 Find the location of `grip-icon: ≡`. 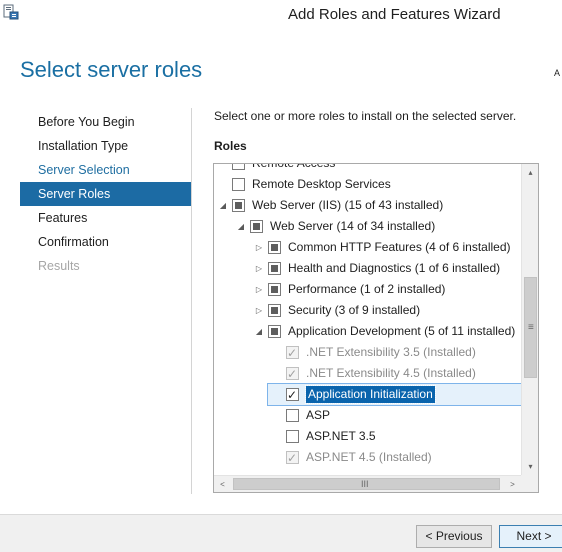

grip-icon: ≡ is located at coordinates (531, 327).